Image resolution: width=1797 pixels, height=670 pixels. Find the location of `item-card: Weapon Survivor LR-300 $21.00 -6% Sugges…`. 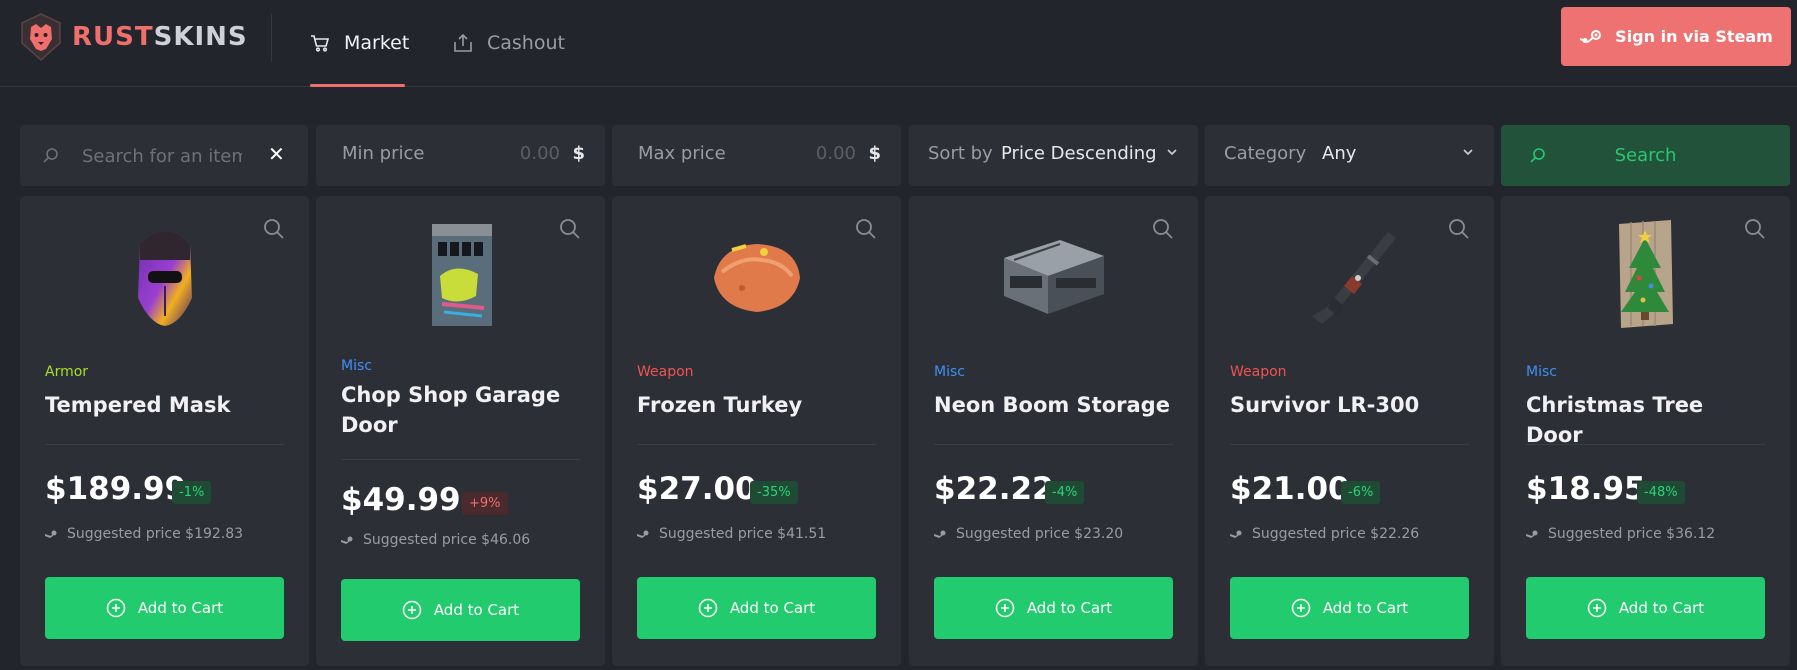

item-card: Weapon Survivor LR-300 $21.00 -6% Sugges… is located at coordinates (1349, 431).